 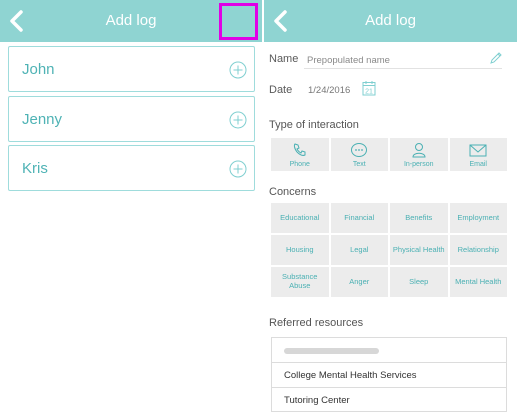 What do you see at coordinates (284, 59) in the screenshot?
I see `name-label: Name` at bounding box center [284, 59].